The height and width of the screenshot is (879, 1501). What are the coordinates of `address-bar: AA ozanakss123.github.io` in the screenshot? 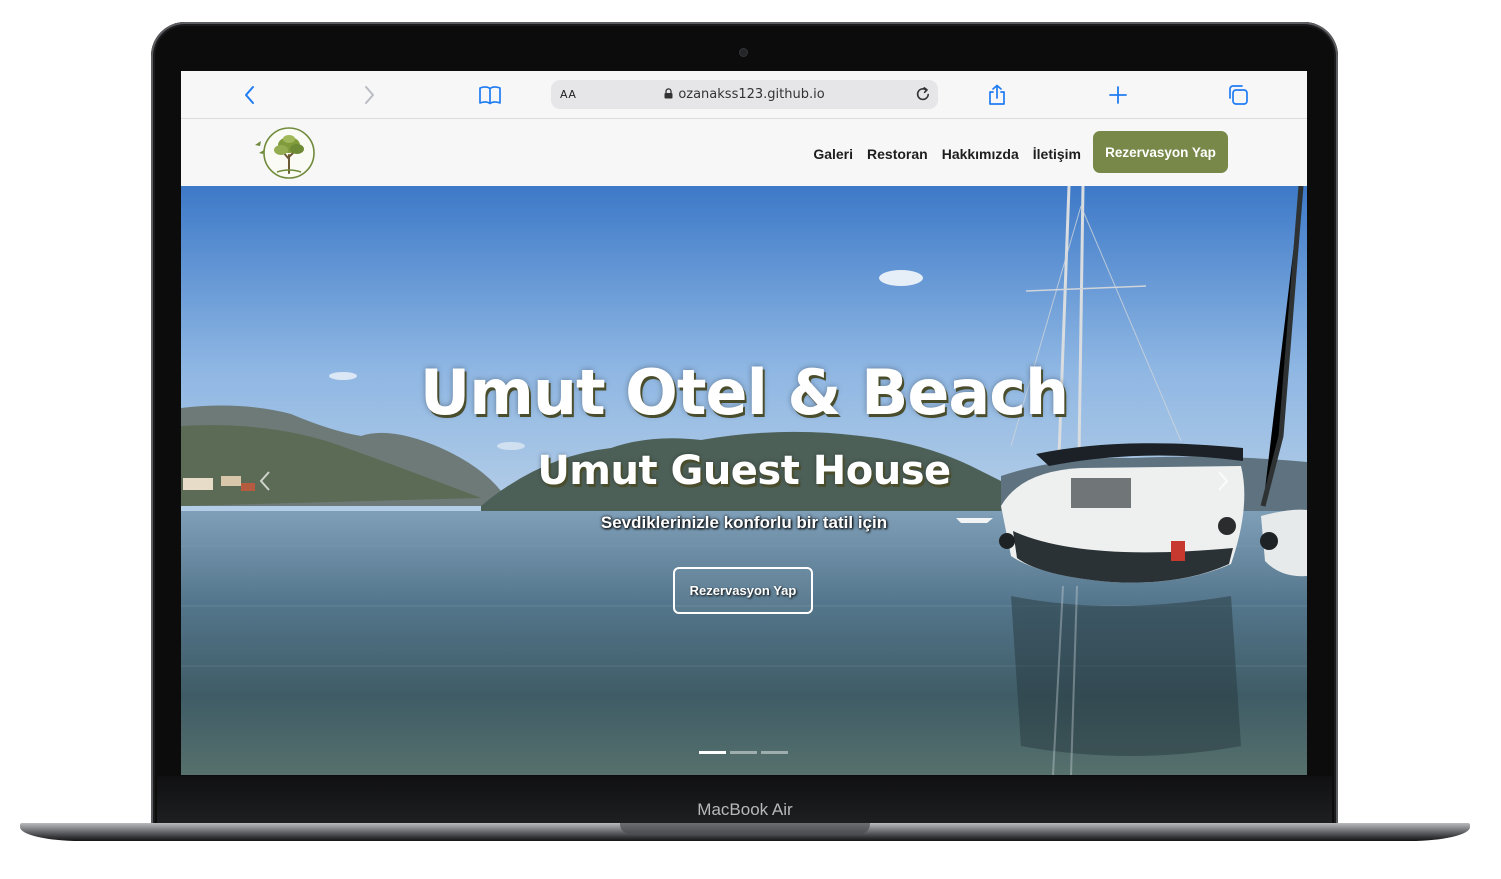 It's located at (744, 94).